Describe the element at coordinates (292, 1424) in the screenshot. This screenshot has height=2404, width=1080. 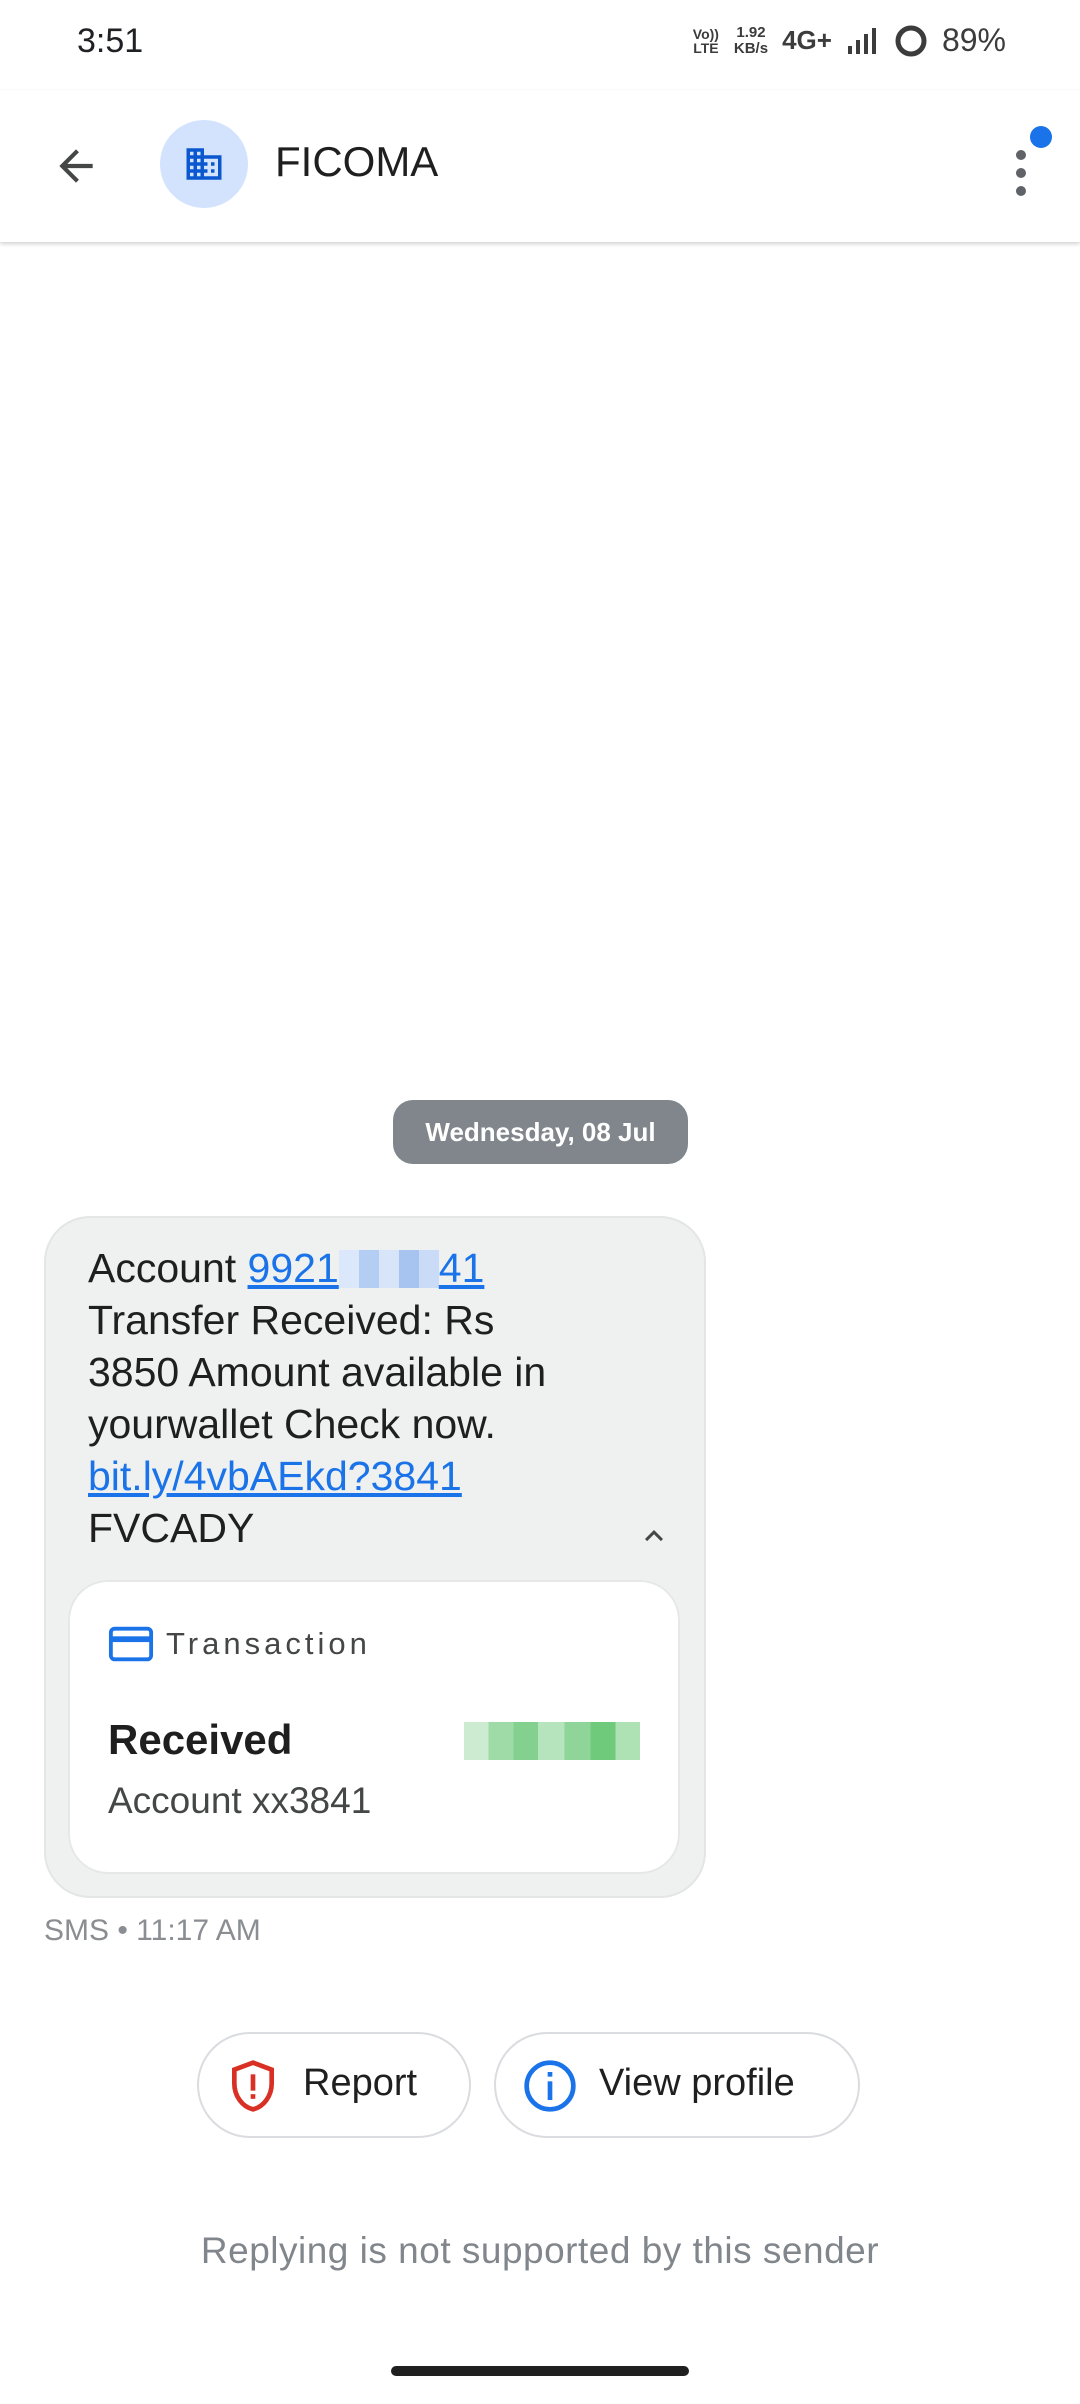
I see `message-line-4: yourwallet Check now.` at that location.